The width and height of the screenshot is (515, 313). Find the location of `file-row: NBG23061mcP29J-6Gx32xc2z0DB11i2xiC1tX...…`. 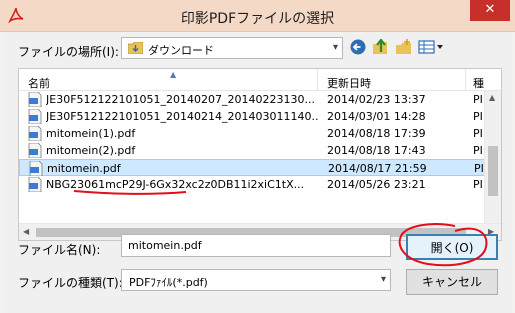

file-row: NBG23061mcP29J-6Gx32xc2z0DB11i2xiC1tX...… is located at coordinates (252, 184).